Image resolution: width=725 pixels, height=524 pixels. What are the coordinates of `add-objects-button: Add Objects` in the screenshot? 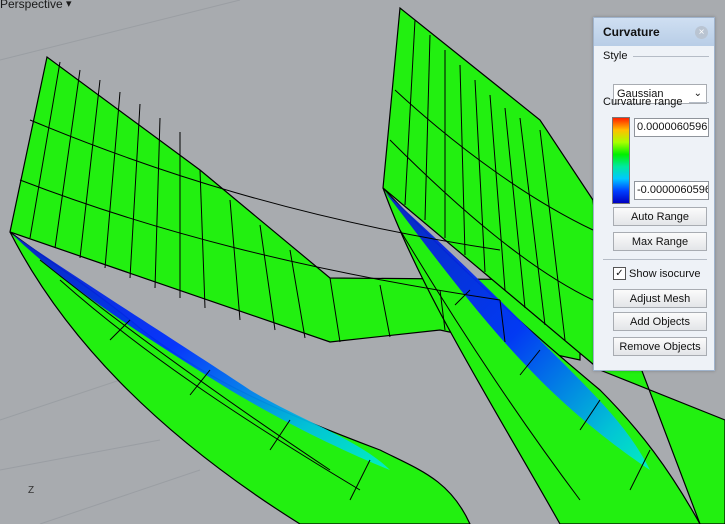 It's located at (660, 321).